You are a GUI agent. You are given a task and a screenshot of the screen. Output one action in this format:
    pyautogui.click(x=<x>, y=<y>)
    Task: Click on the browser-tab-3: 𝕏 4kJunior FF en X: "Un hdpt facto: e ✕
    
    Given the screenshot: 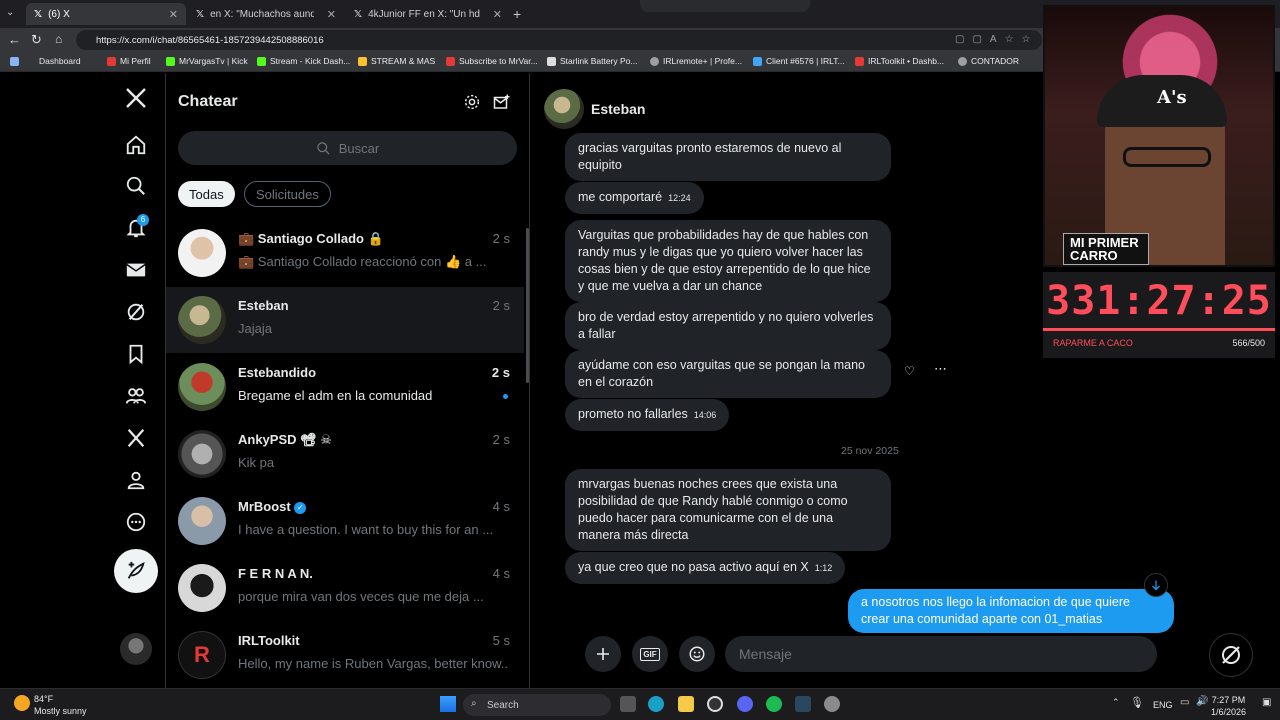 What is the action you would take?
    pyautogui.click(x=428, y=14)
    